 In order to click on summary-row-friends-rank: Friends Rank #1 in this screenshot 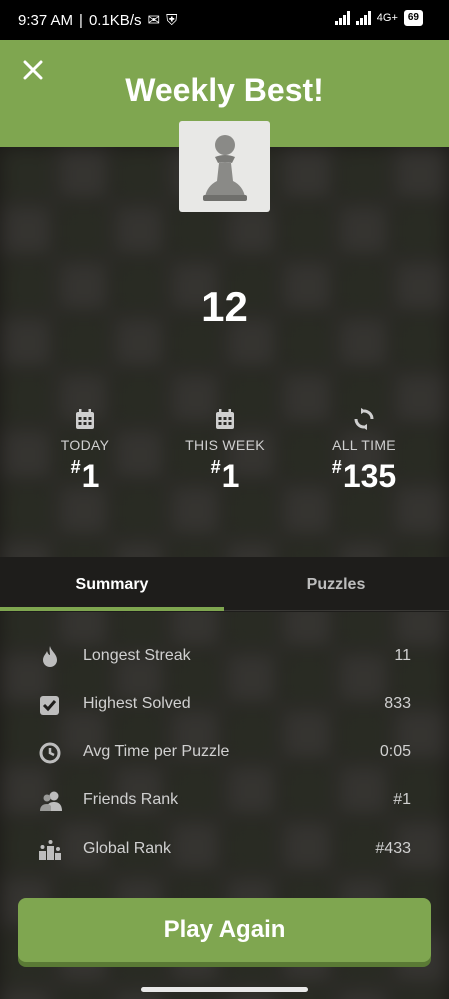, I will do `click(224, 801)`.